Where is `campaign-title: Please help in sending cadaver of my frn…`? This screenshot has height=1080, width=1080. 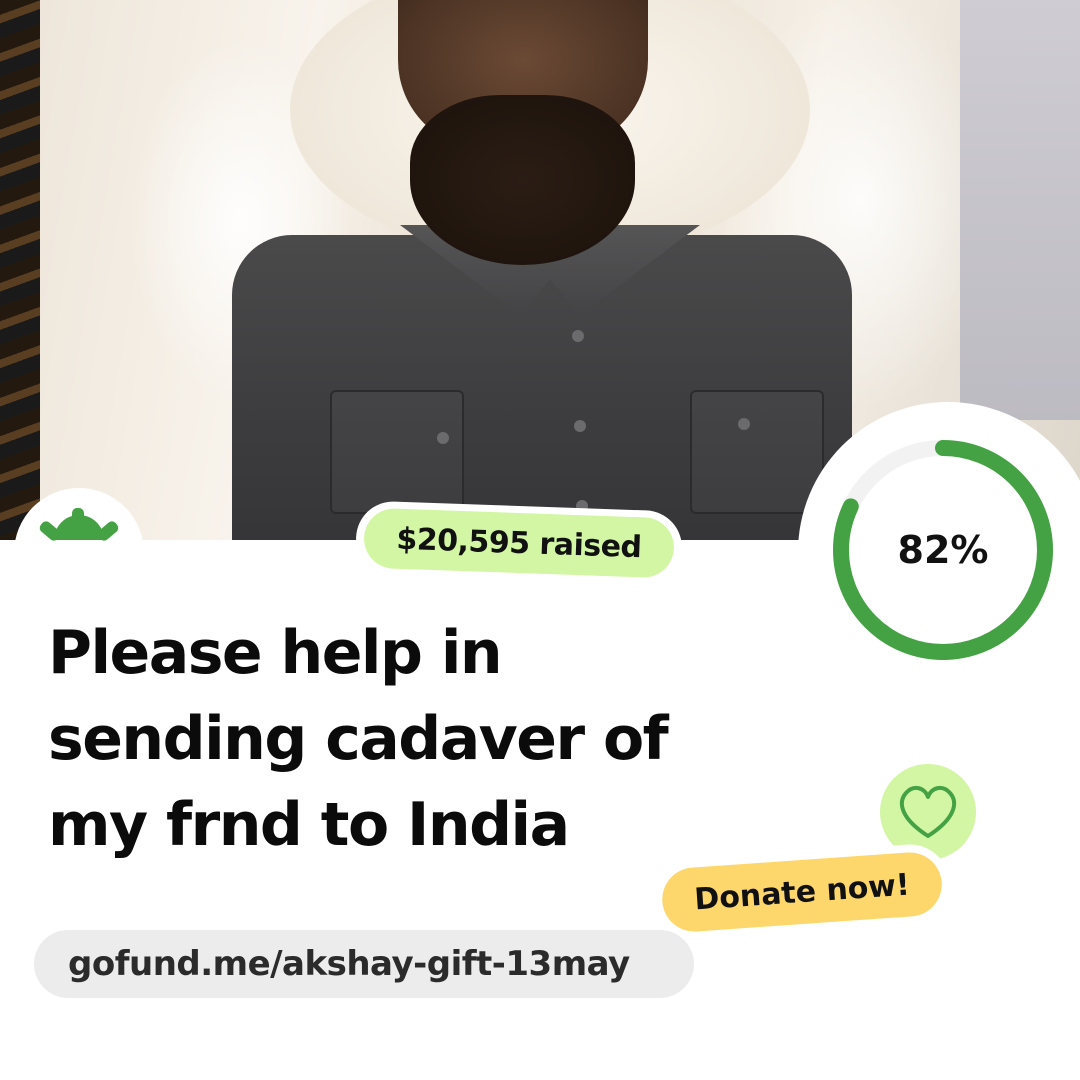 campaign-title: Please help in sending cadaver of my frn… is located at coordinates (358, 739).